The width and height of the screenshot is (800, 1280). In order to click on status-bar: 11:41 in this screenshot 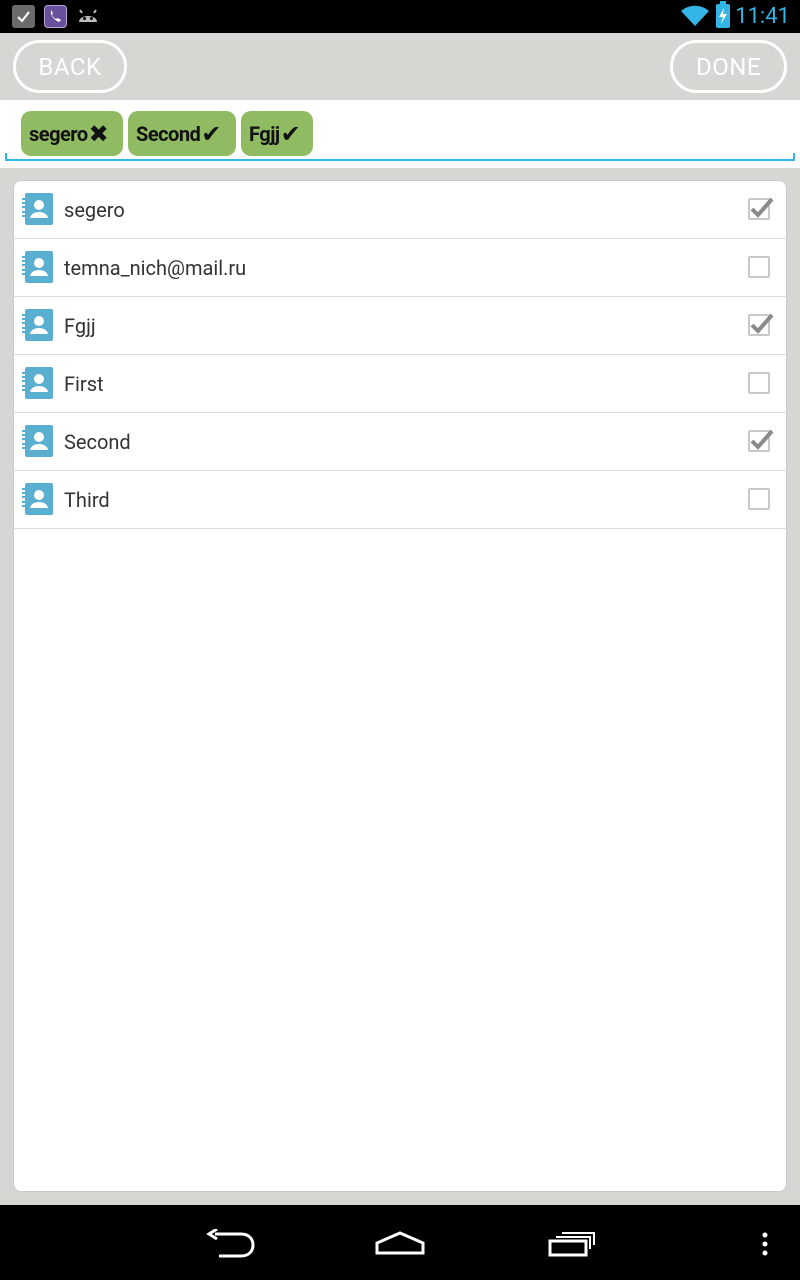, I will do `click(400, 16)`.